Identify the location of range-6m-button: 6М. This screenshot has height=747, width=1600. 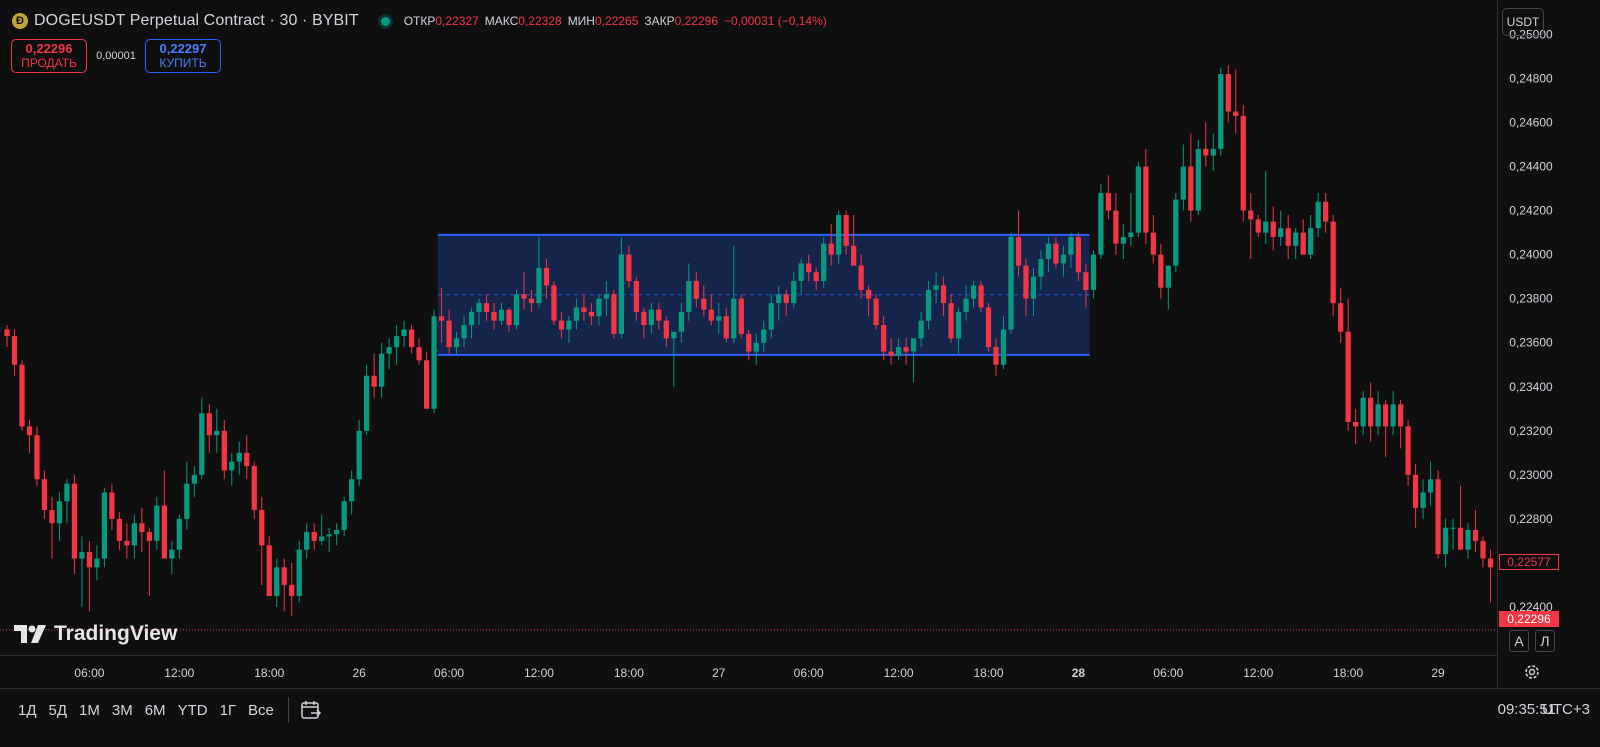
(155, 710).